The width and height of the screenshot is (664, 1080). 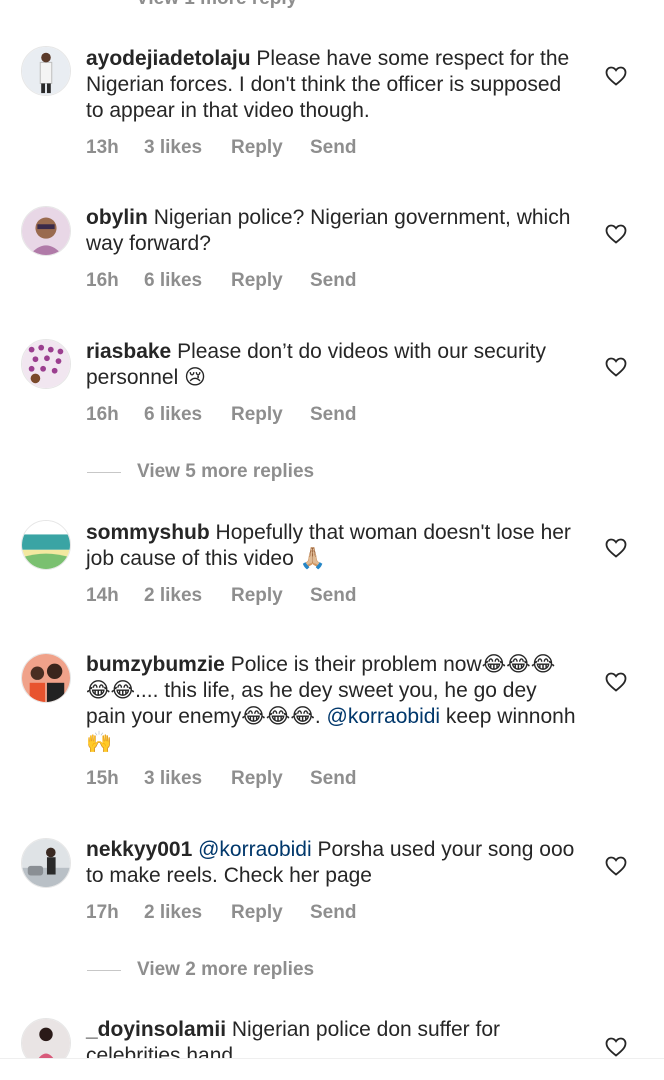 I want to click on comment-meta: 13h 3 likes Reply Send, so click(x=221, y=148).